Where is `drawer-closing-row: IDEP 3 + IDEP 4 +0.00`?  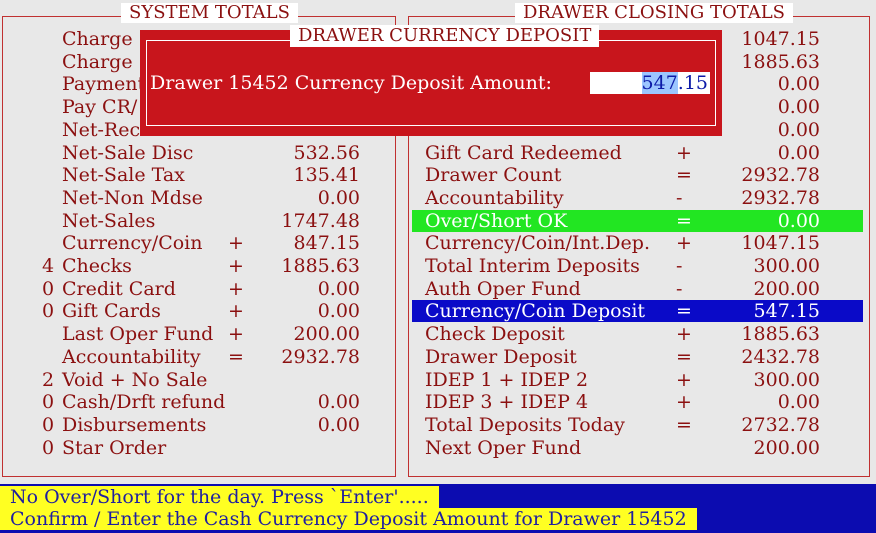
drawer-closing-row: IDEP 3 + IDEP 4 +0.00 is located at coordinates (438, 402).